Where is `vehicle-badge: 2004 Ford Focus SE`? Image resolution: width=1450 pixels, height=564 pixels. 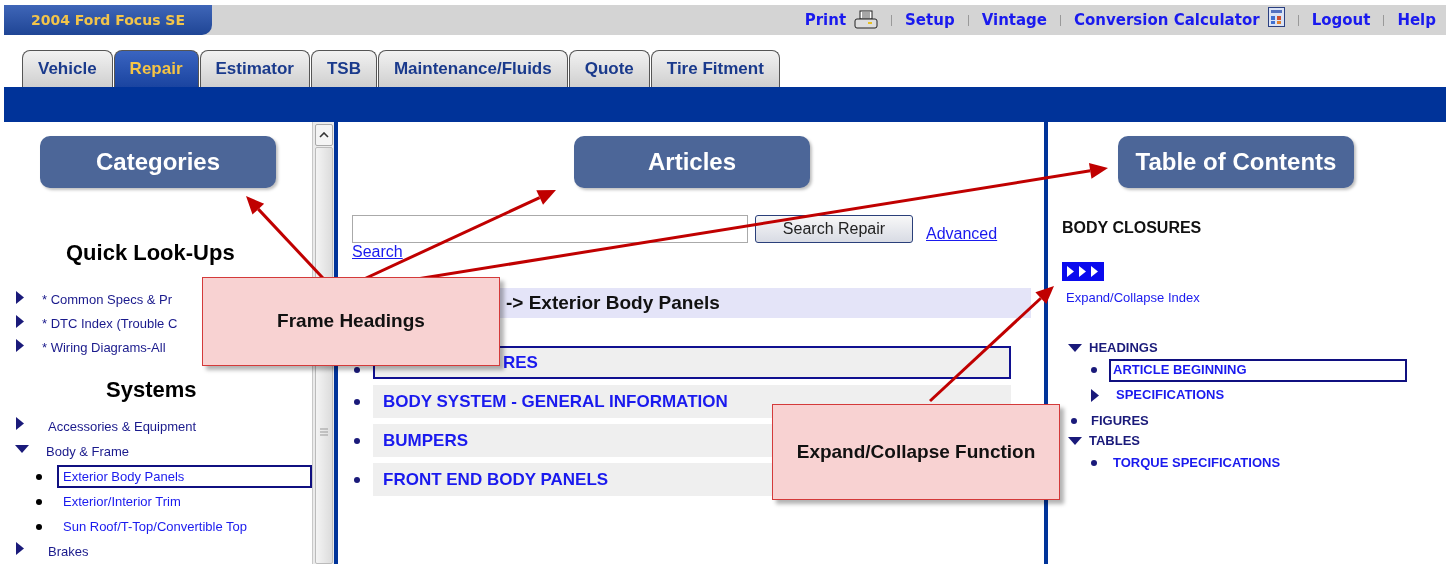
vehicle-badge: 2004 Ford Focus SE is located at coordinates (108, 20).